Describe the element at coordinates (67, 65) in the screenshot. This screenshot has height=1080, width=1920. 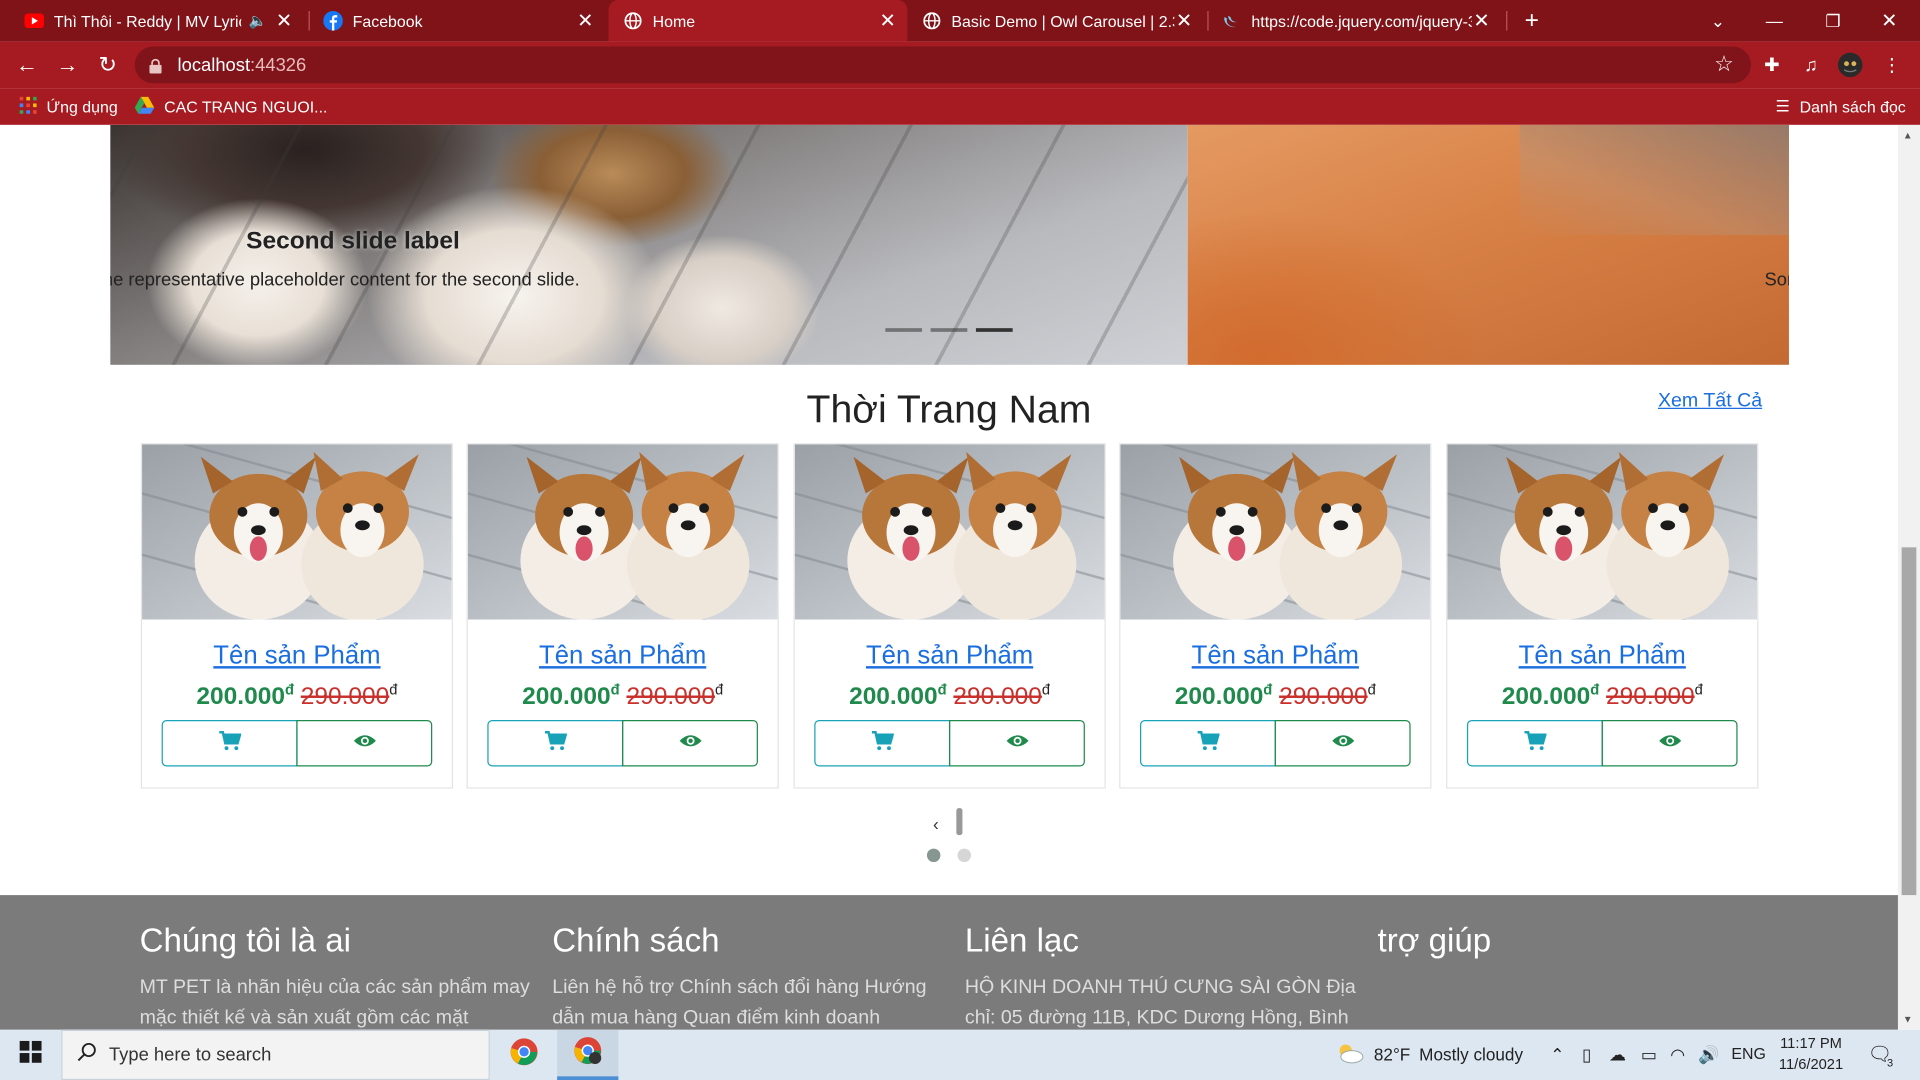
I see `forward-button: →` at that location.